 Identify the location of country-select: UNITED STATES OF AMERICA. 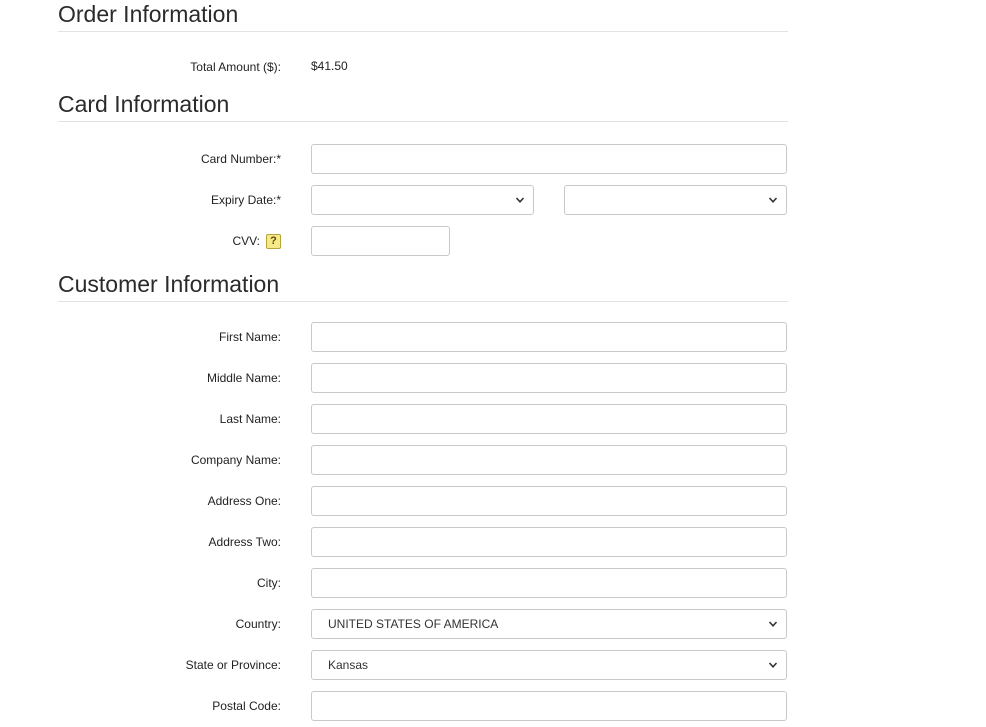
(549, 624).